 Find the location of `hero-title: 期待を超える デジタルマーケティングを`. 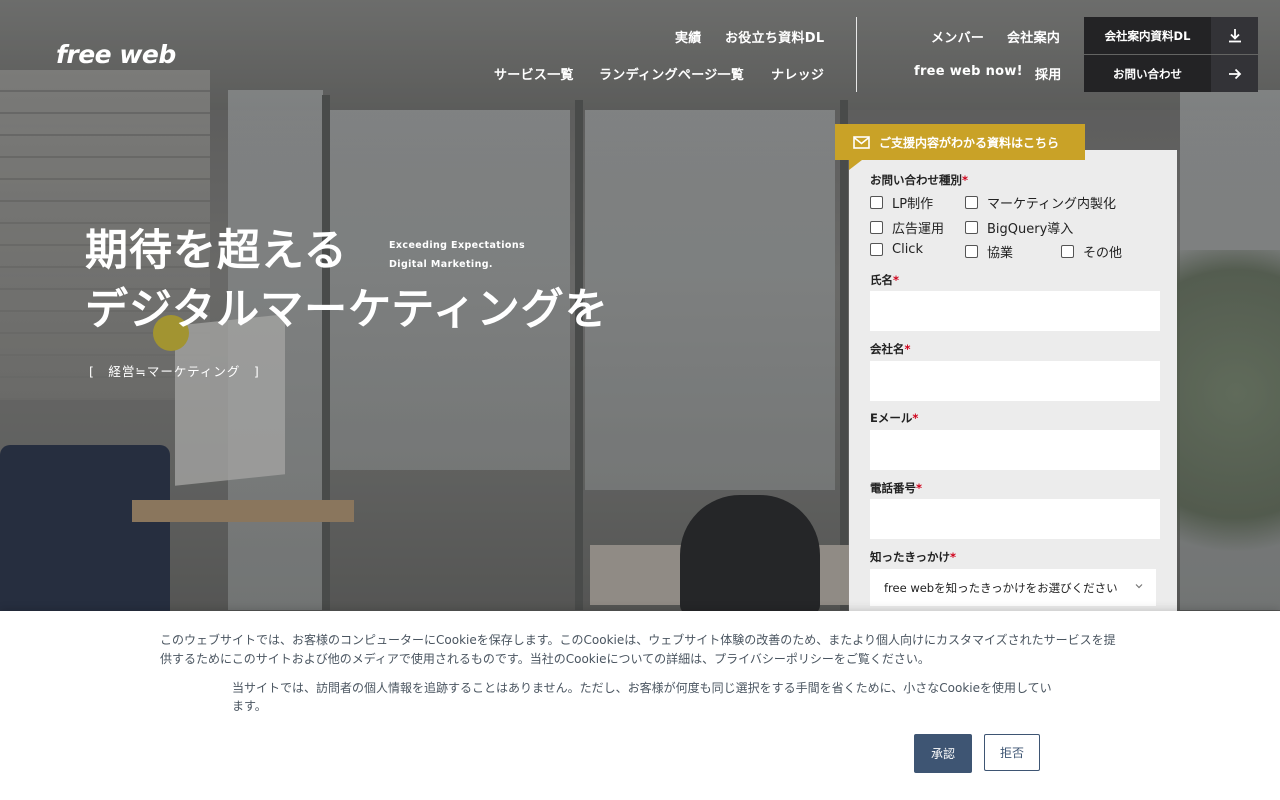

hero-title: 期待を超える デジタルマーケティングを is located at coordinates (347, 281).